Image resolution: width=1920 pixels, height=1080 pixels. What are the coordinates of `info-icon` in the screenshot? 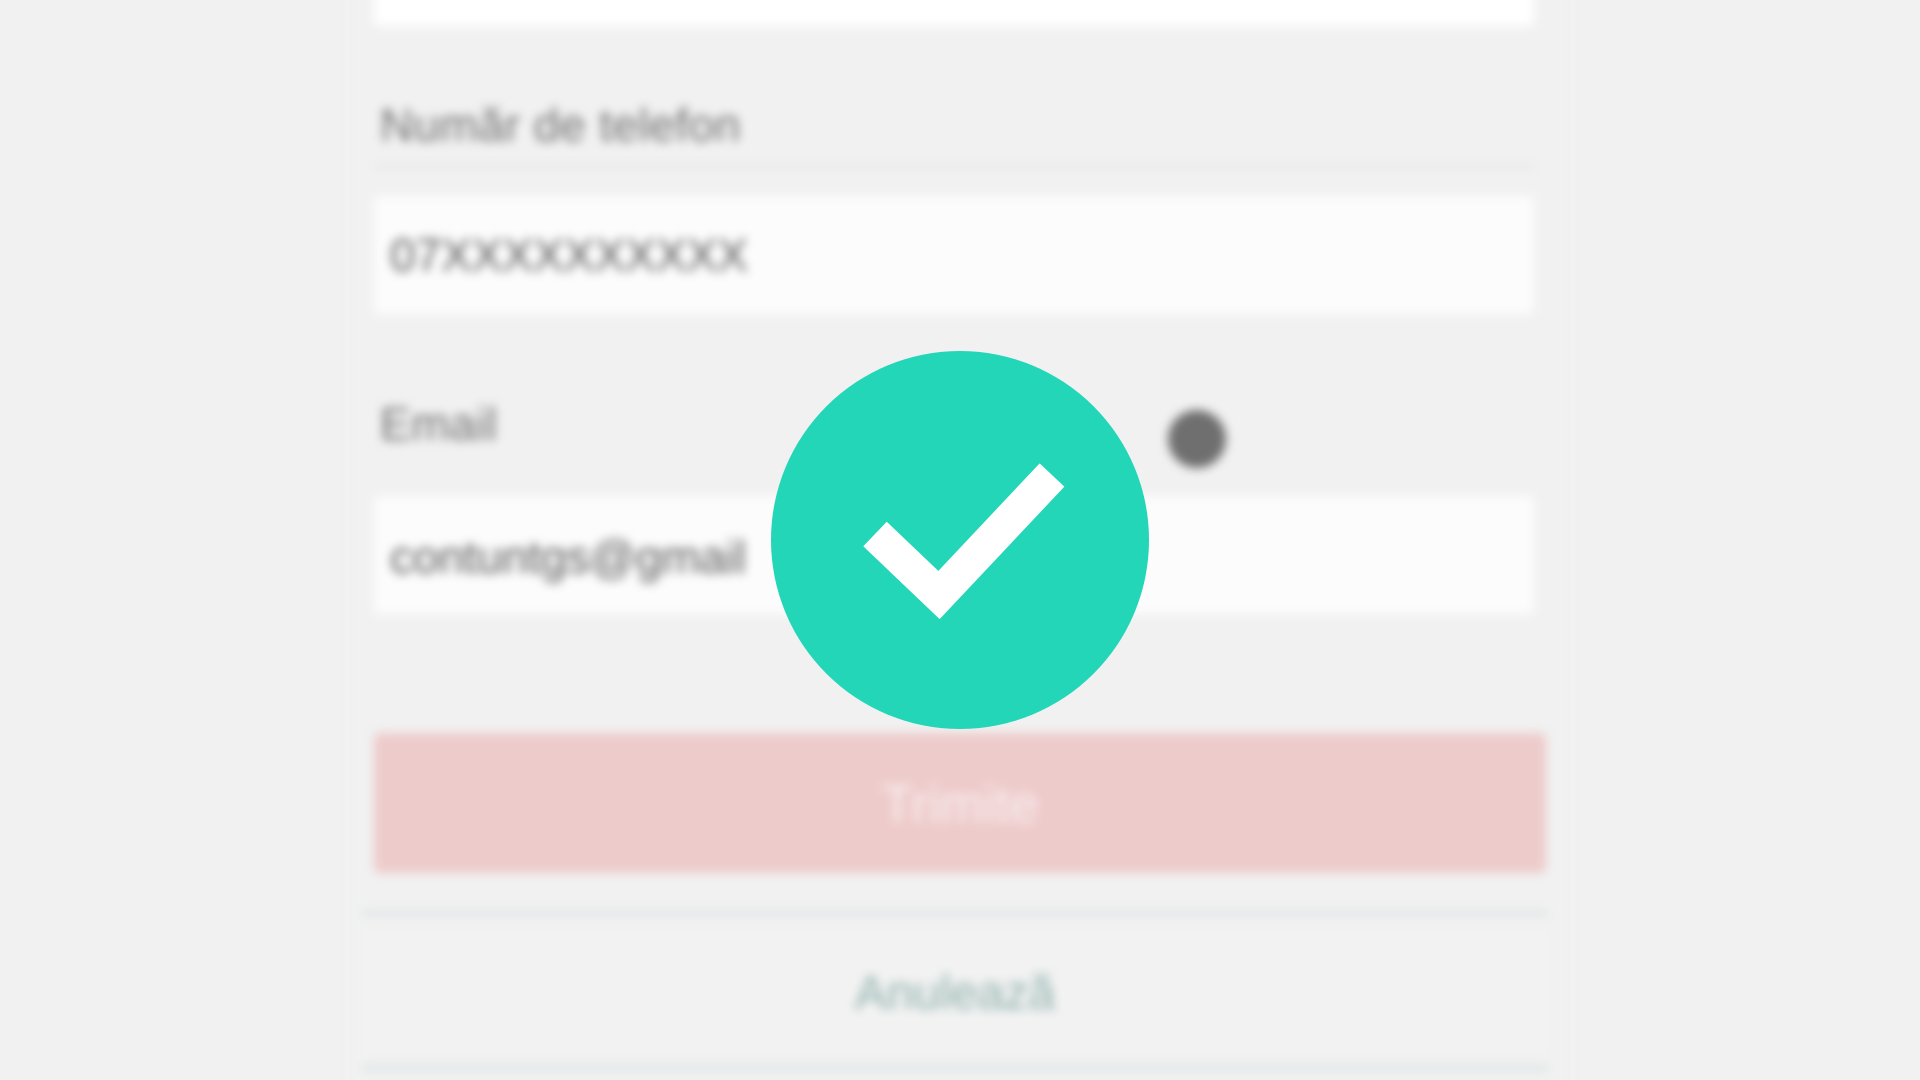 It's located at (1197, 439).